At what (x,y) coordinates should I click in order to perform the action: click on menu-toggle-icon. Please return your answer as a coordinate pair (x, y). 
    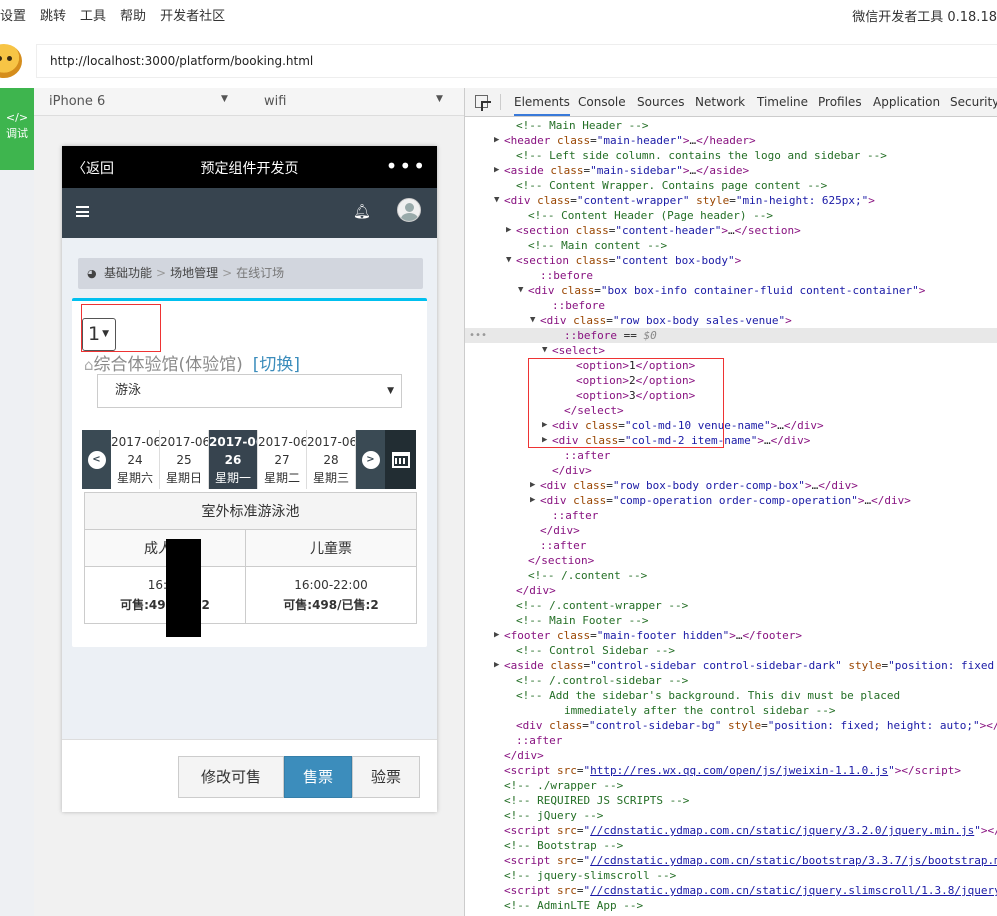
    Looking at the image, I should click on (82, 211).